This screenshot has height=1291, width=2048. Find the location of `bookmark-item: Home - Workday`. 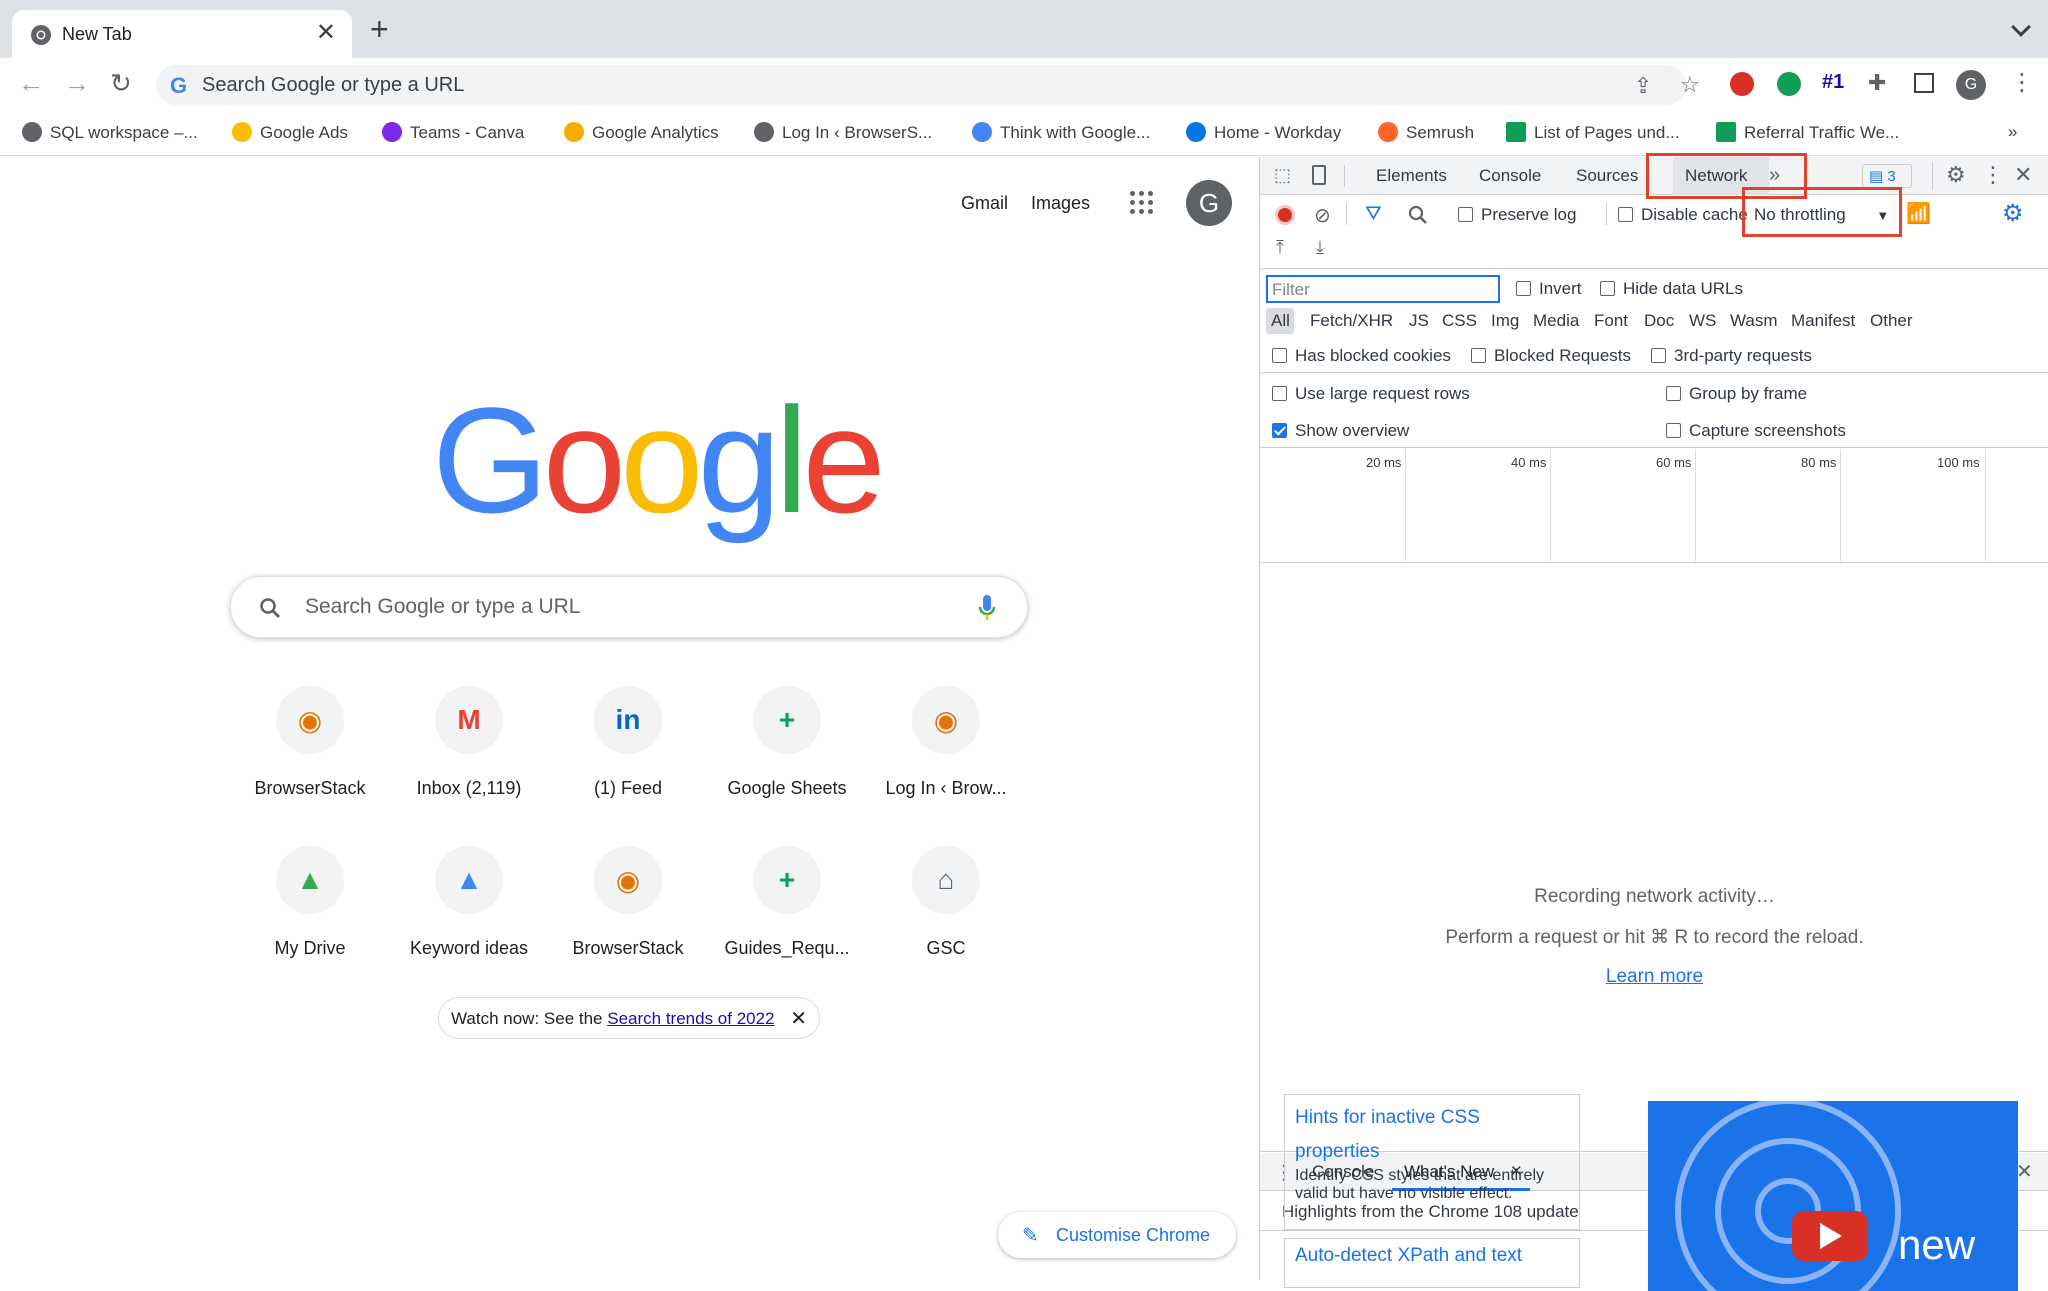

bookmark-item: Home - Workday is located at coordinates (1263, 132).